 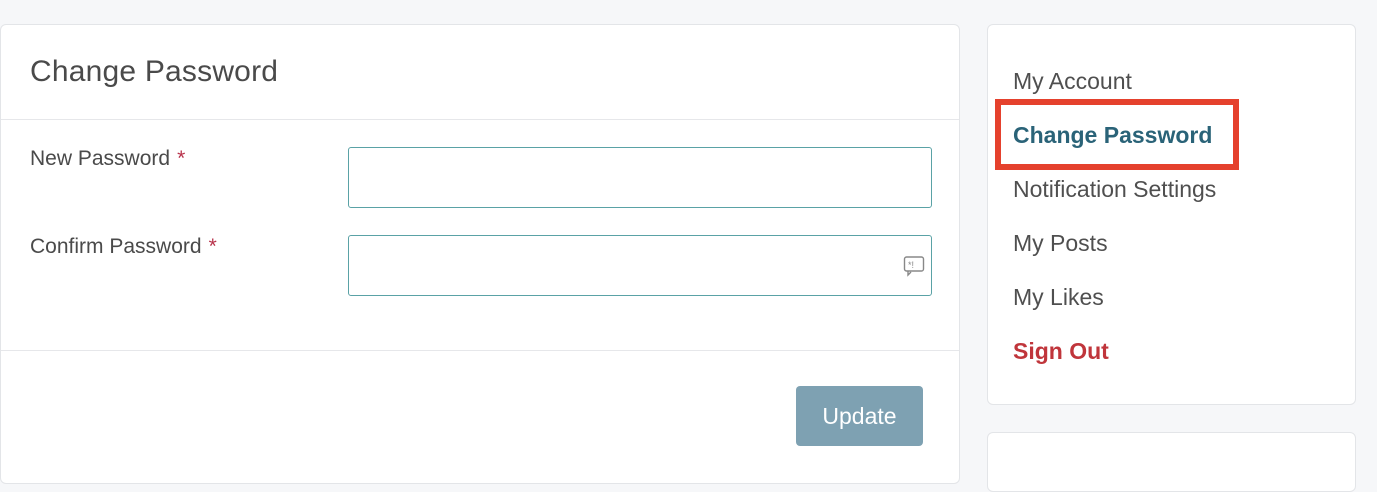 What do you see at coordinates (1171, 462) in the screenshot?
I see `secondary-sidebar-card` at bounding box center [1171, 462].